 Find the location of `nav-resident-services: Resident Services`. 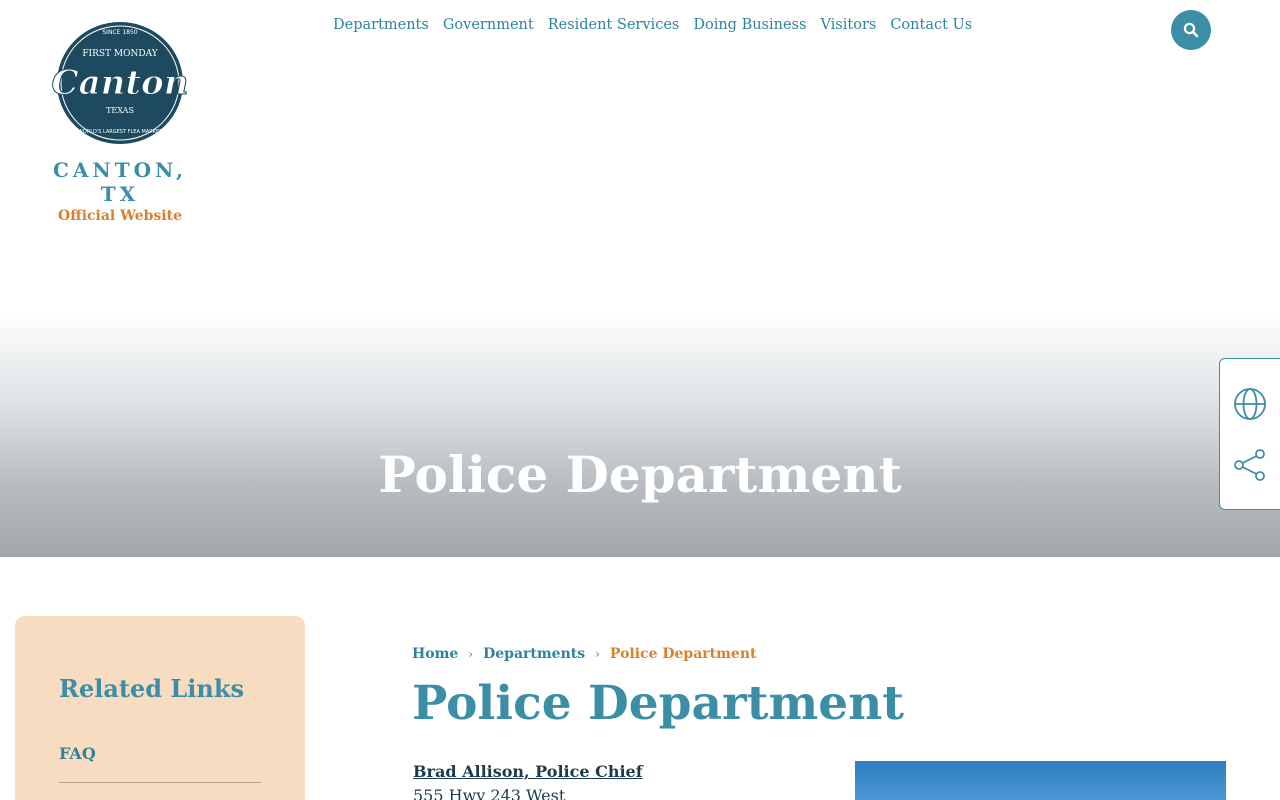

nav-resident-services: Resident Services is located at coordinates (614, 25).